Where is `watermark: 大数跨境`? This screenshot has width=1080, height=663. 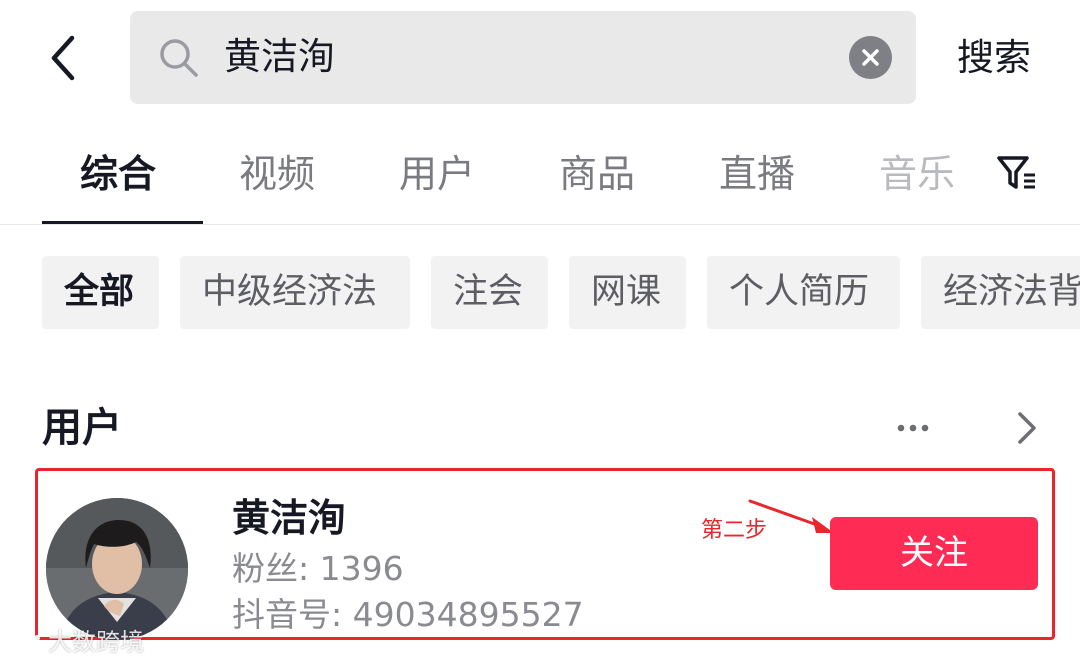
watermark: 大数跨境 is located at coordinates (76, 642).